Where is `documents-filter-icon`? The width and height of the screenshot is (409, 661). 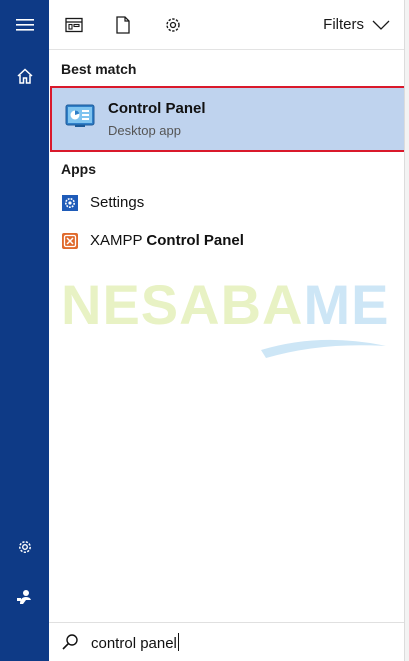
documents-filter-icon is located at coordinates (123, 25).